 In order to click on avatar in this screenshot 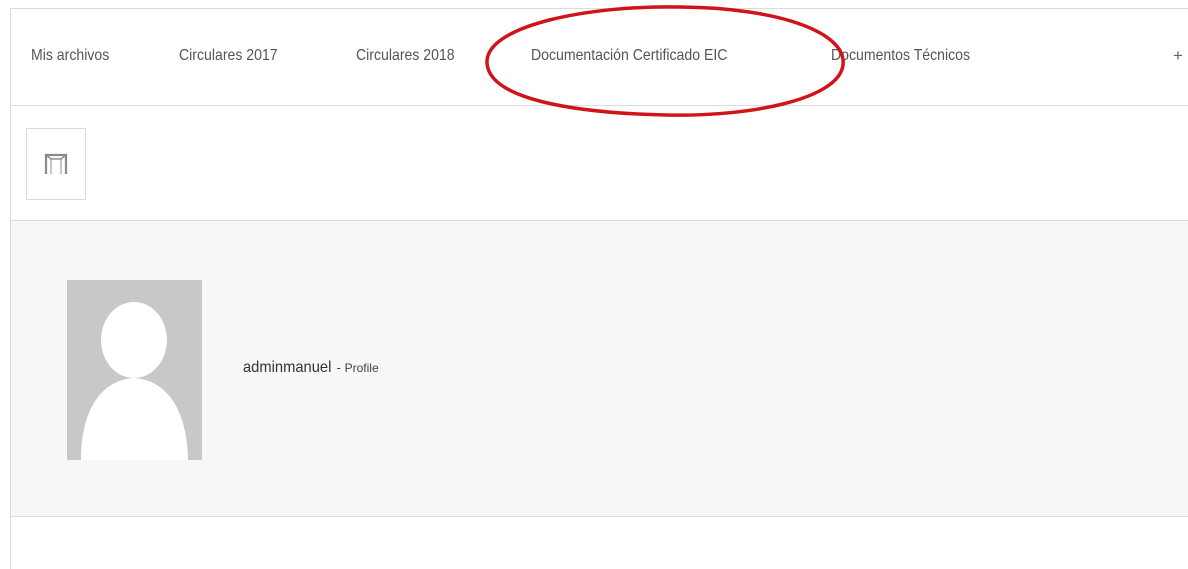, I will do `click(134, 370)`.